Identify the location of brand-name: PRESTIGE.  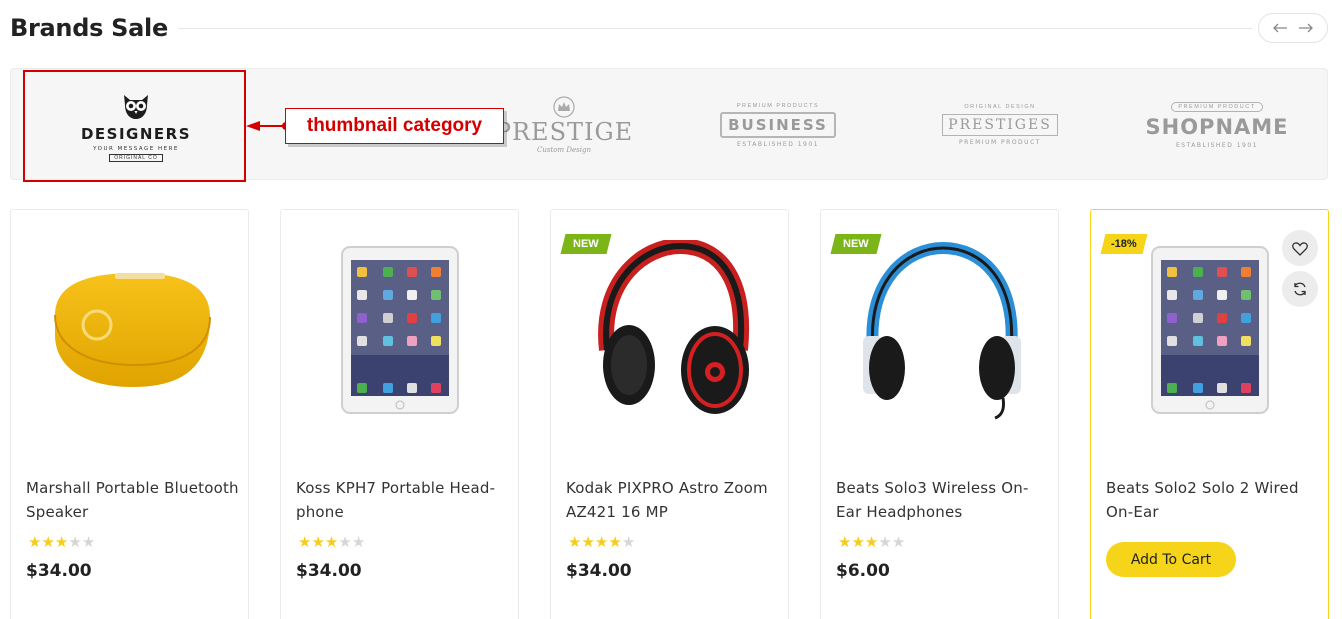
(564, 132).